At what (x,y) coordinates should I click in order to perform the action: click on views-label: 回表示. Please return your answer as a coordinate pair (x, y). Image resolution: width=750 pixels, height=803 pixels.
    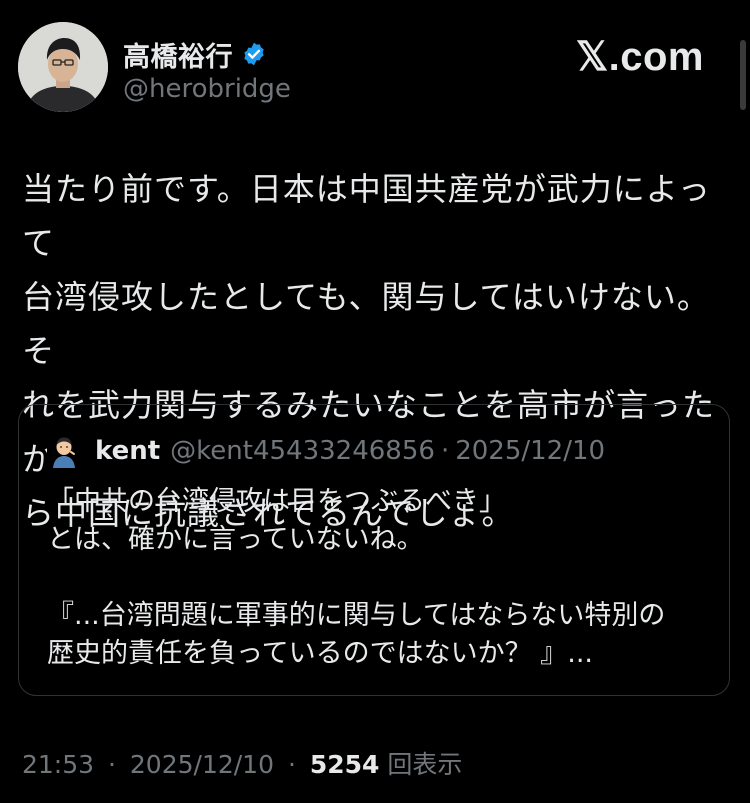
    Looking at the image, I should click on (425, 764).